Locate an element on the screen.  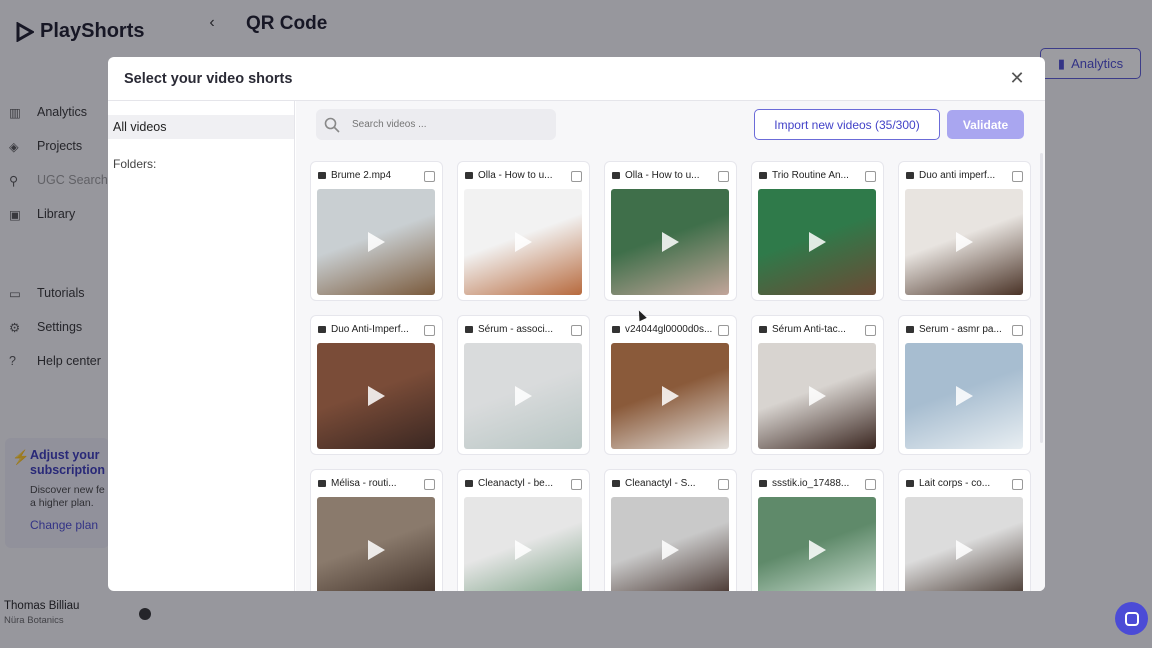
close-icon: ✕ is located at coordinates (1017, 78).